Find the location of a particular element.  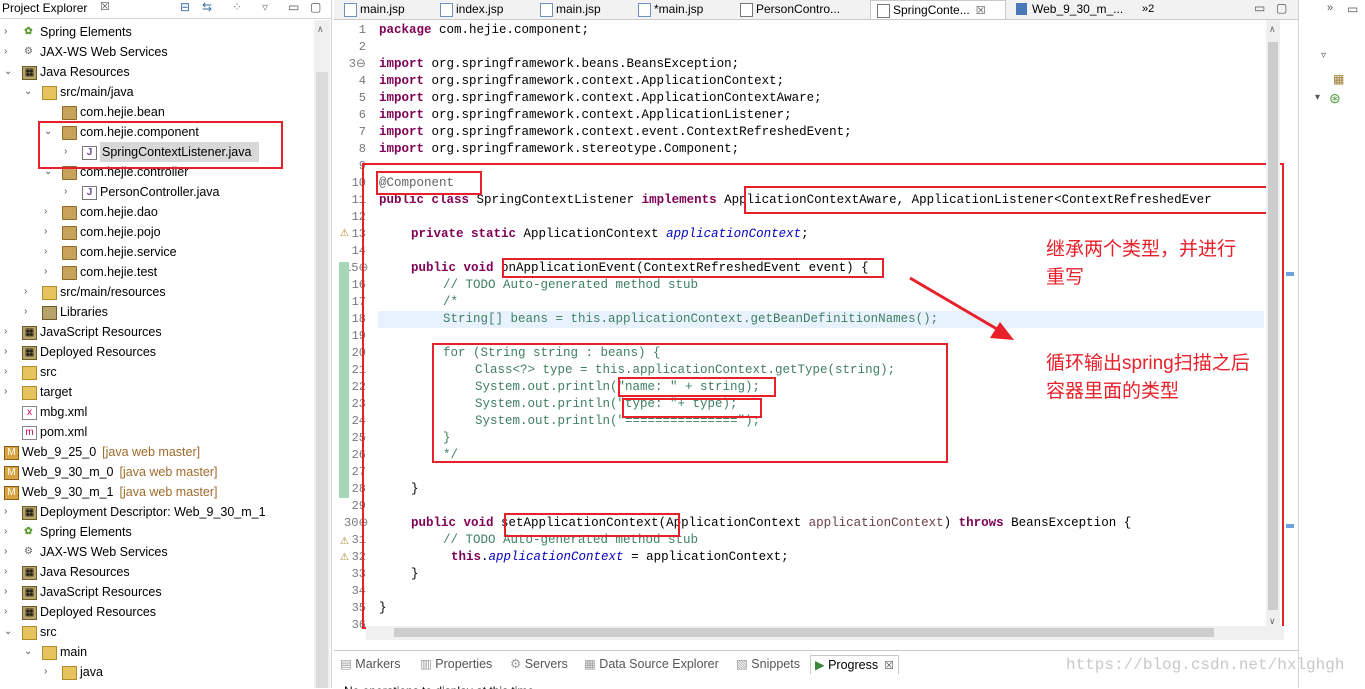

snippets-icon: ▧ is located at coordinates (744, 664).